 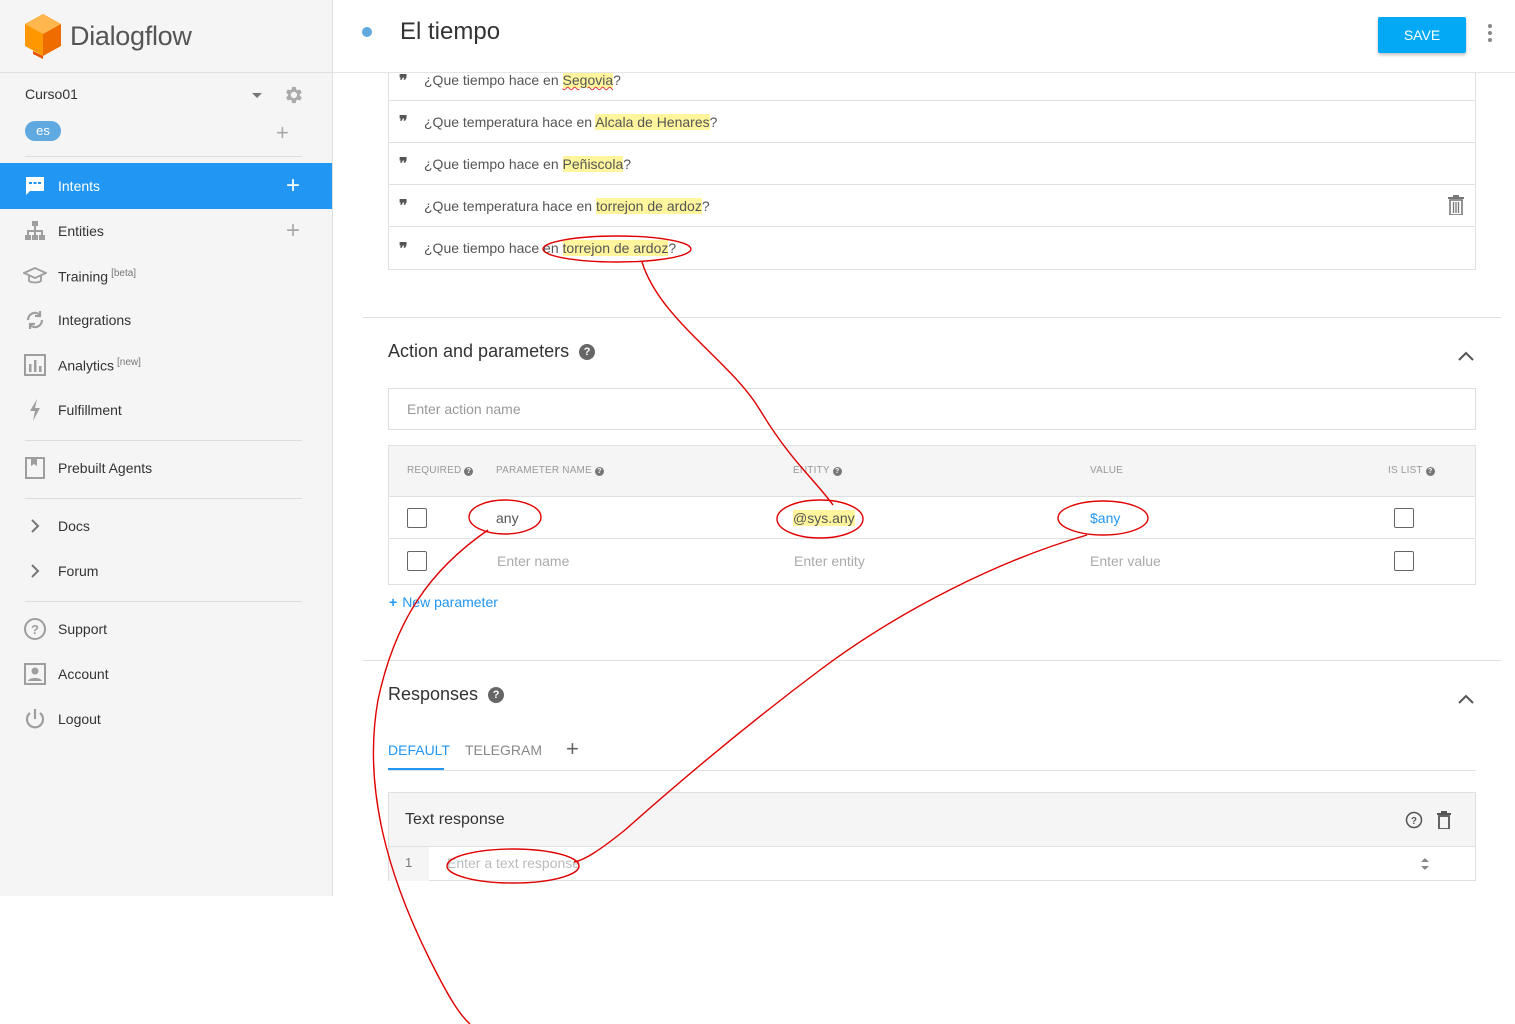 I want to click on section-title-responses: Responses?, so click(x=446, y=694).